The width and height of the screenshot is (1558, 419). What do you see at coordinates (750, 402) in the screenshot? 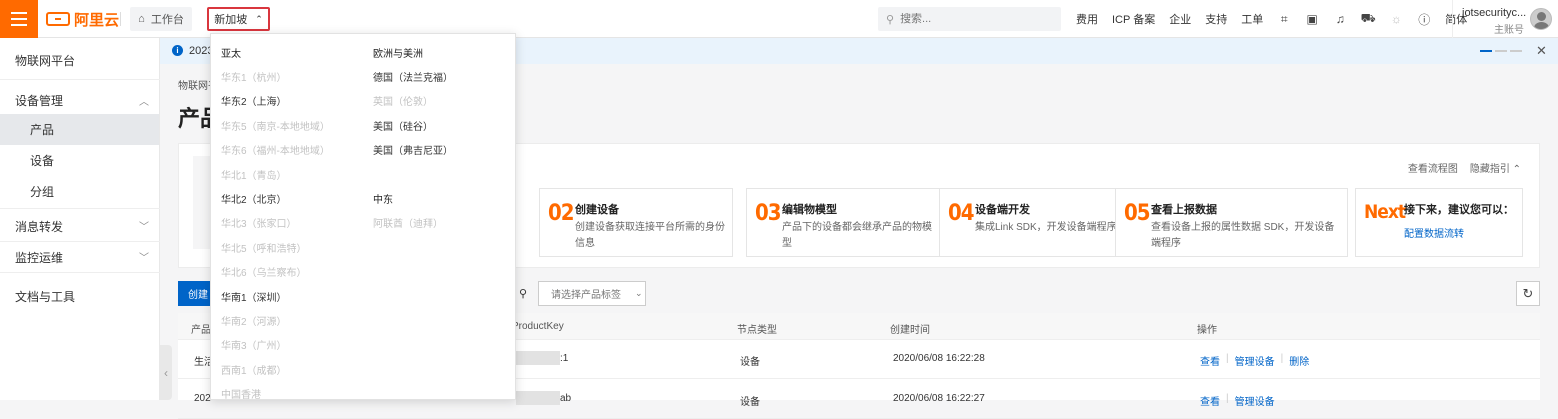
I see `node-type: 设备` at bounding box center [750, 402].